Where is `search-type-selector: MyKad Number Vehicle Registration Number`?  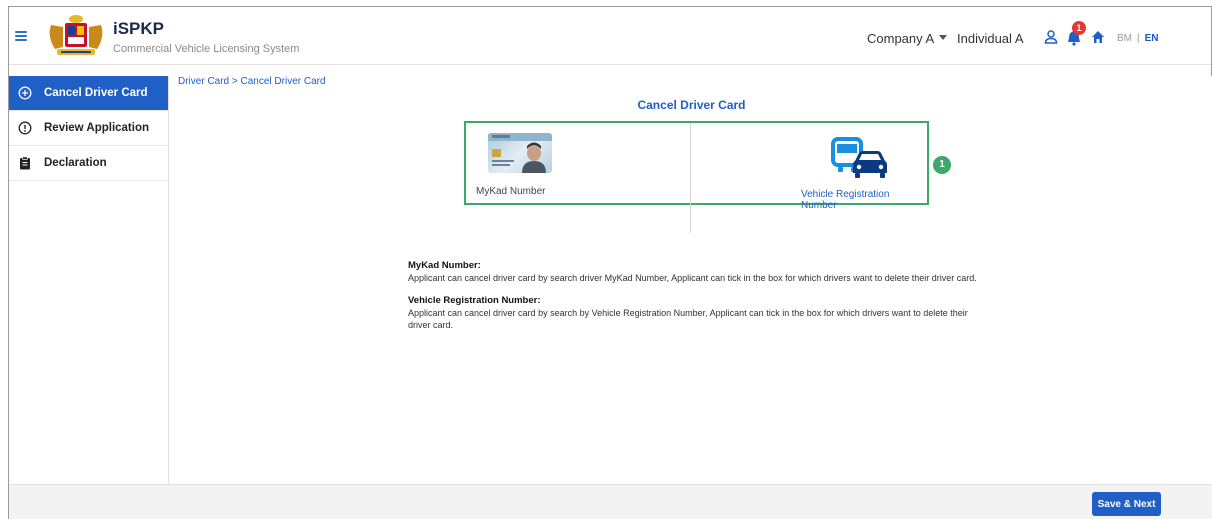
search-type-selector: MyKad Number Vehicle Registration Number is located at coordinates (696, 177).